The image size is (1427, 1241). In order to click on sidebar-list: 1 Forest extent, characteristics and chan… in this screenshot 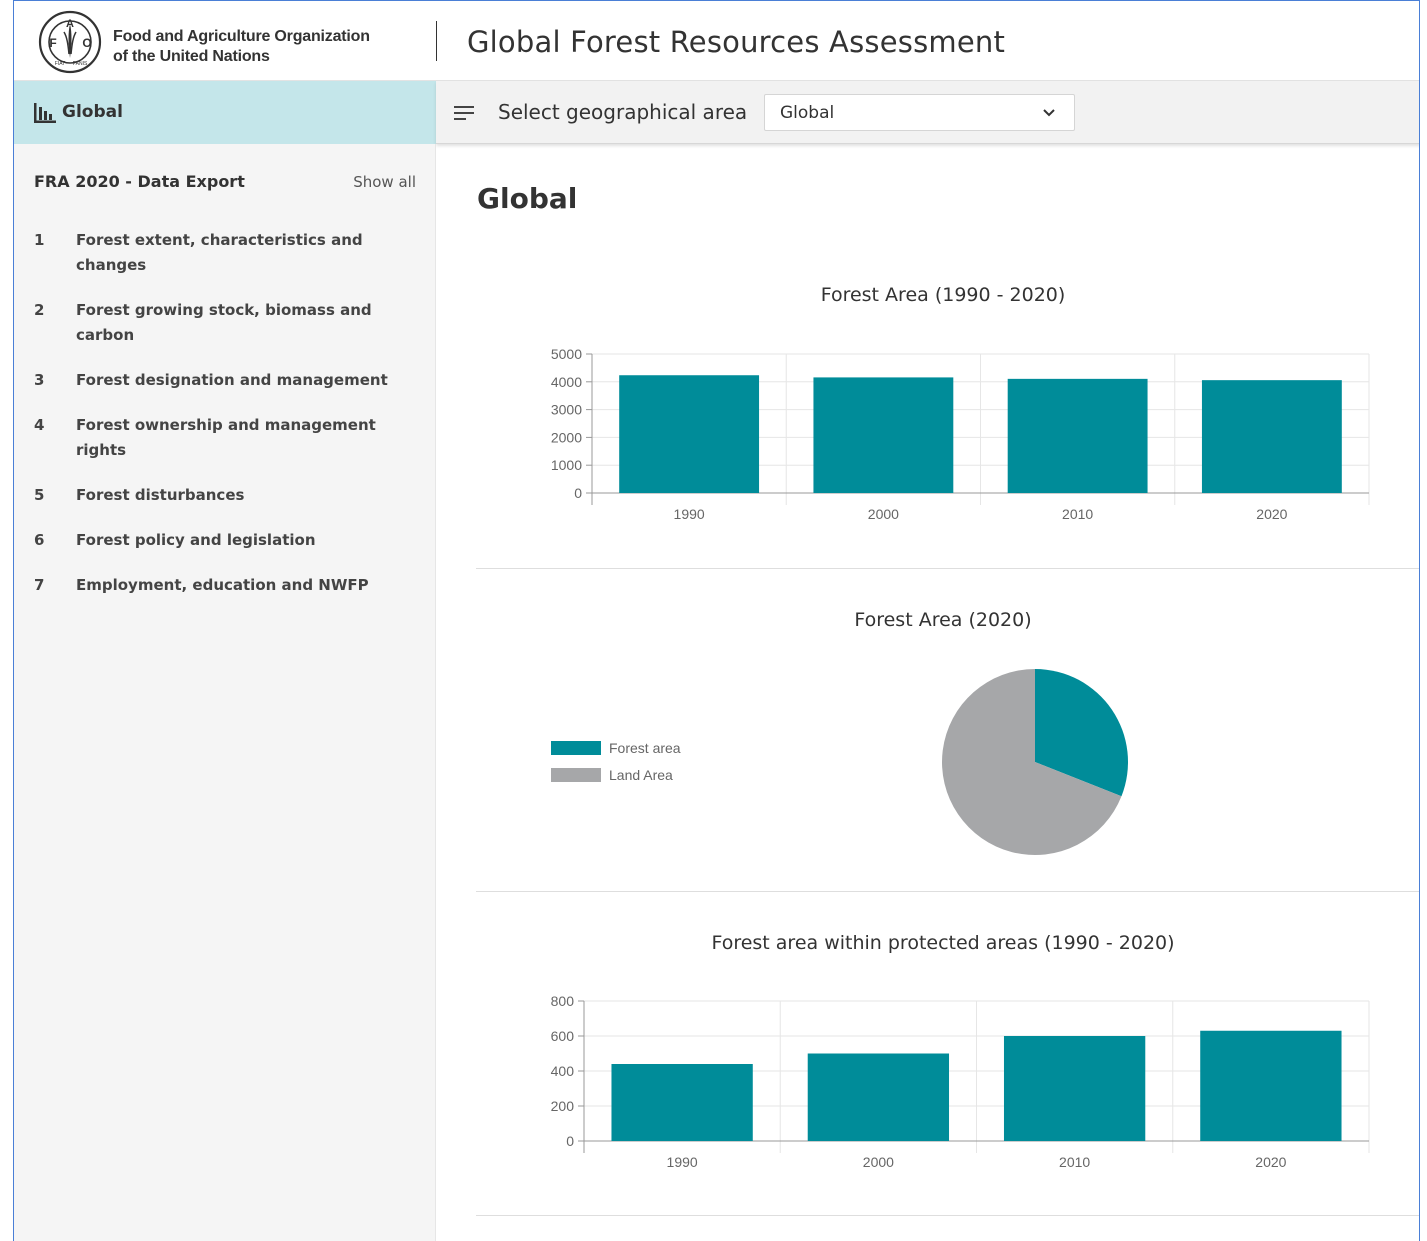, I will do `click(225, 423)`.